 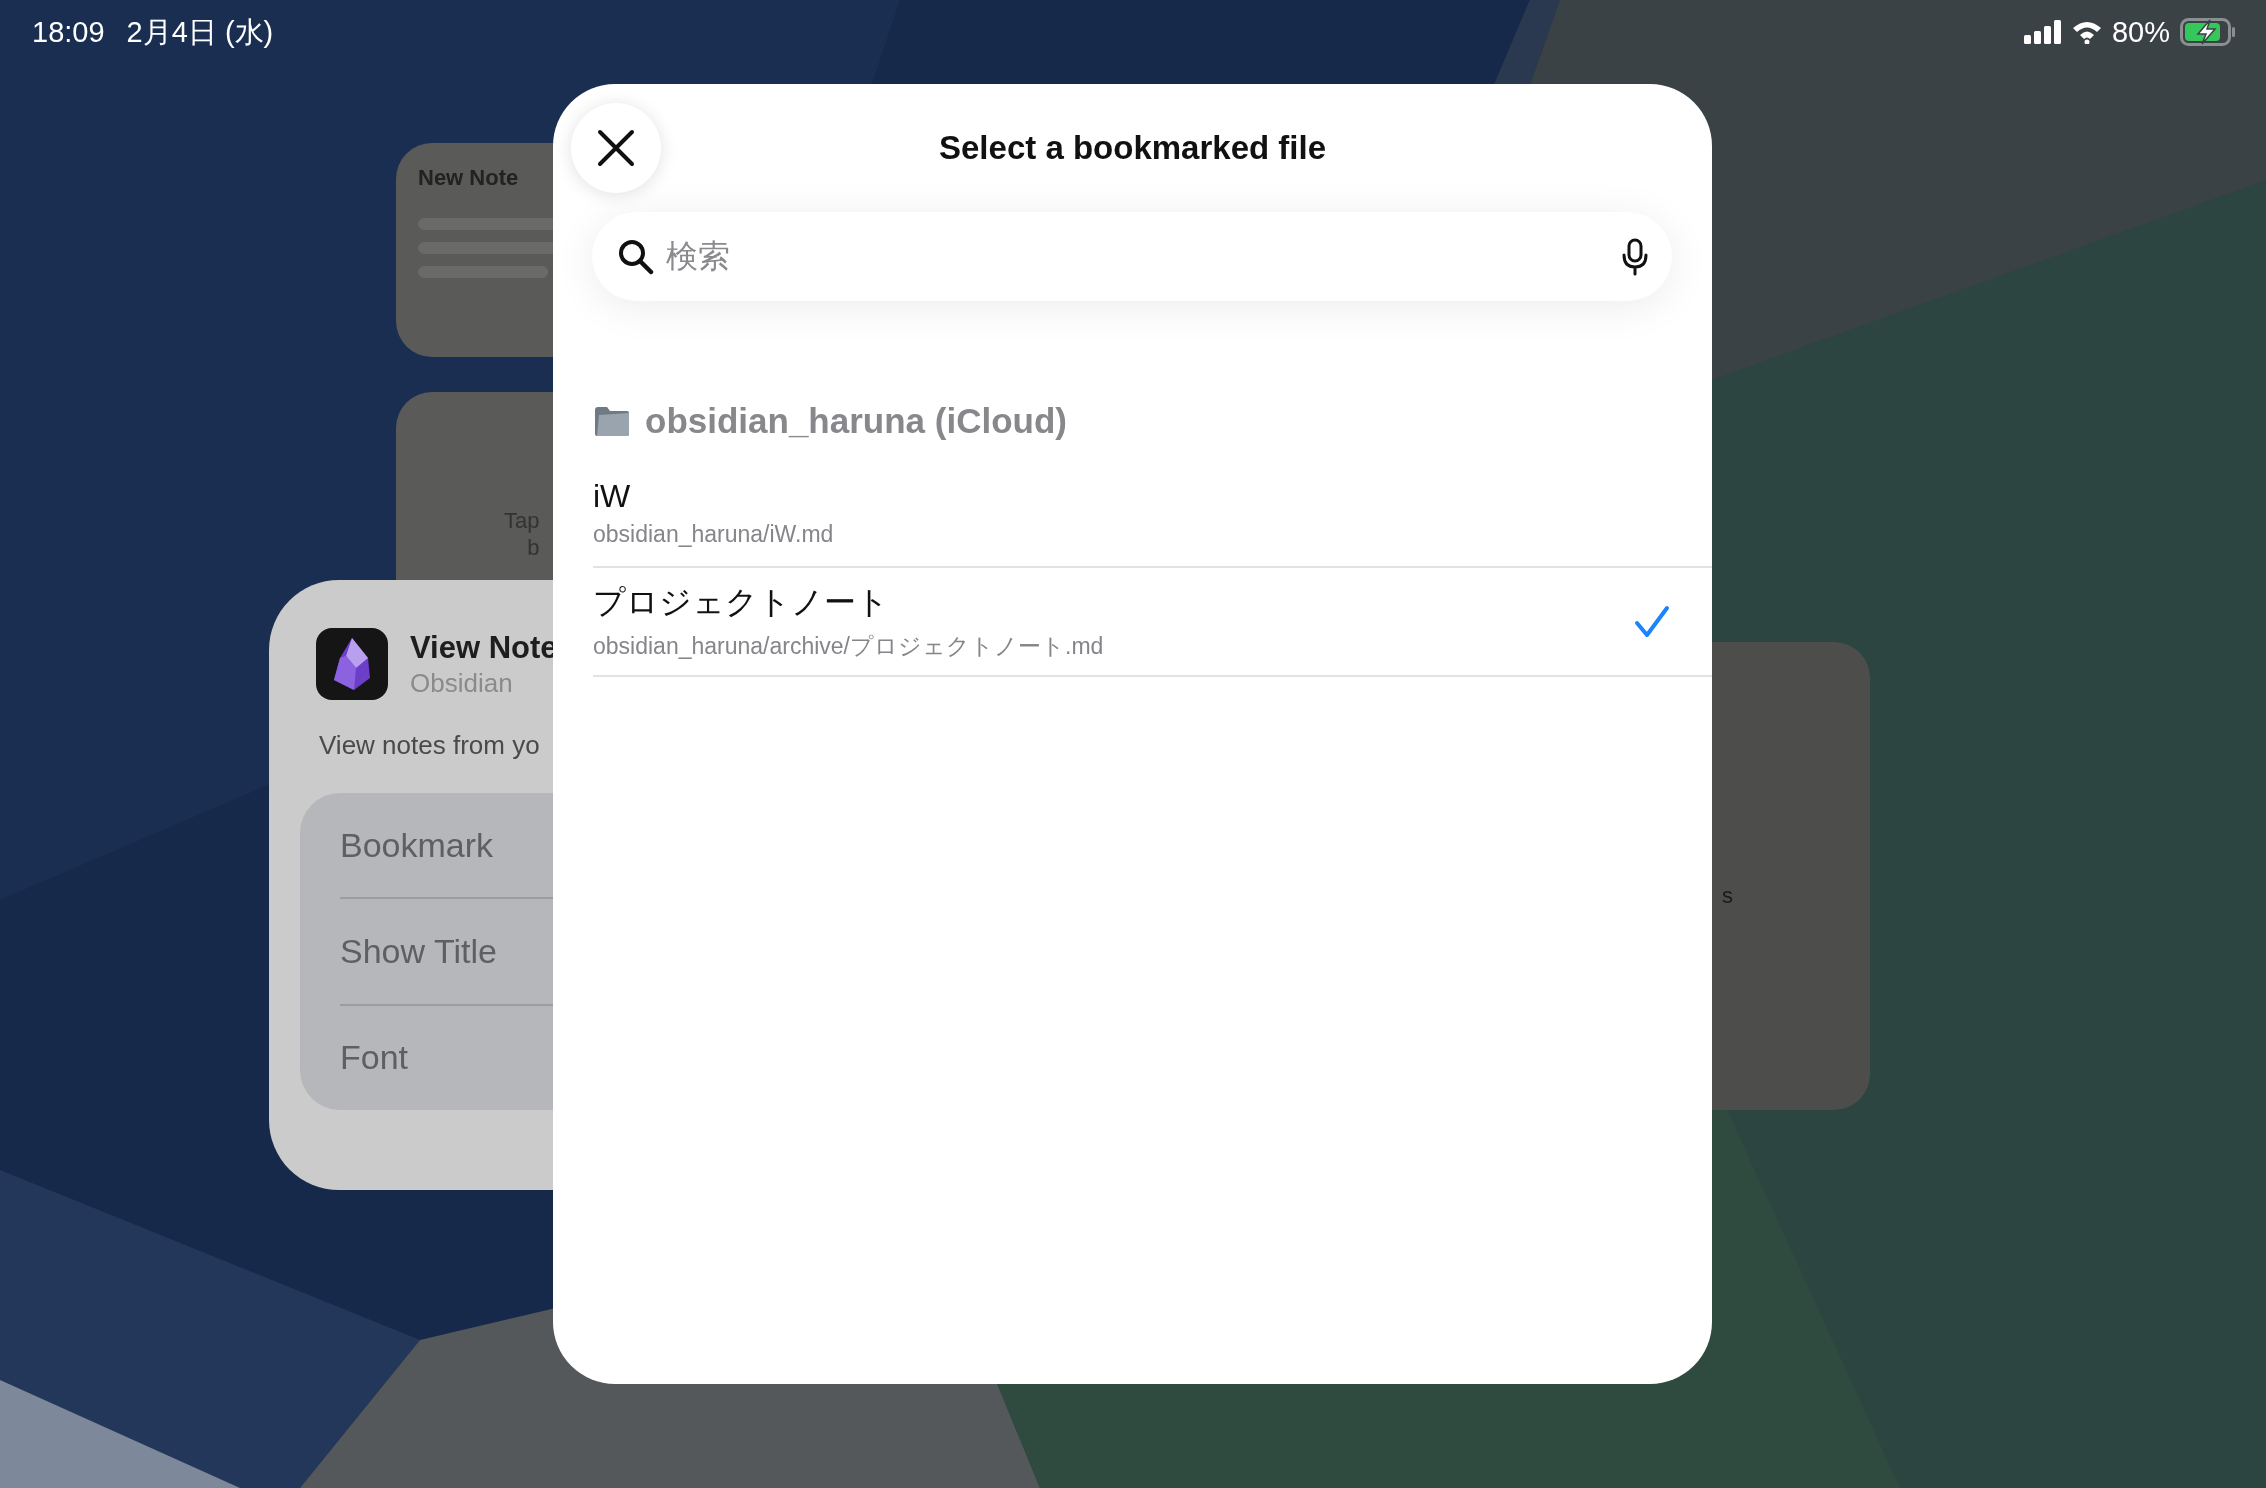 What do you see at coordinates (2208, 32) in the screenshot?
I see `battery-charging-icon` at bounding box center [2208, 32].